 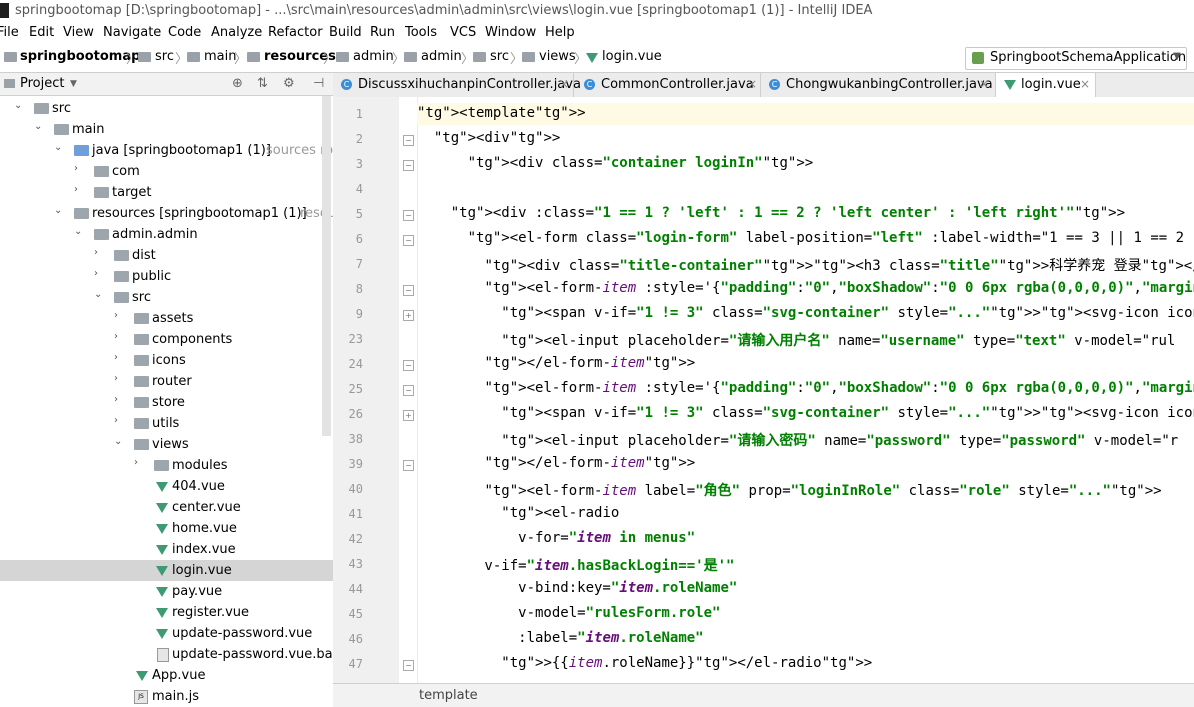 I want to click on tree-item-login-vue: login.vue, so click(x=166, y=570).